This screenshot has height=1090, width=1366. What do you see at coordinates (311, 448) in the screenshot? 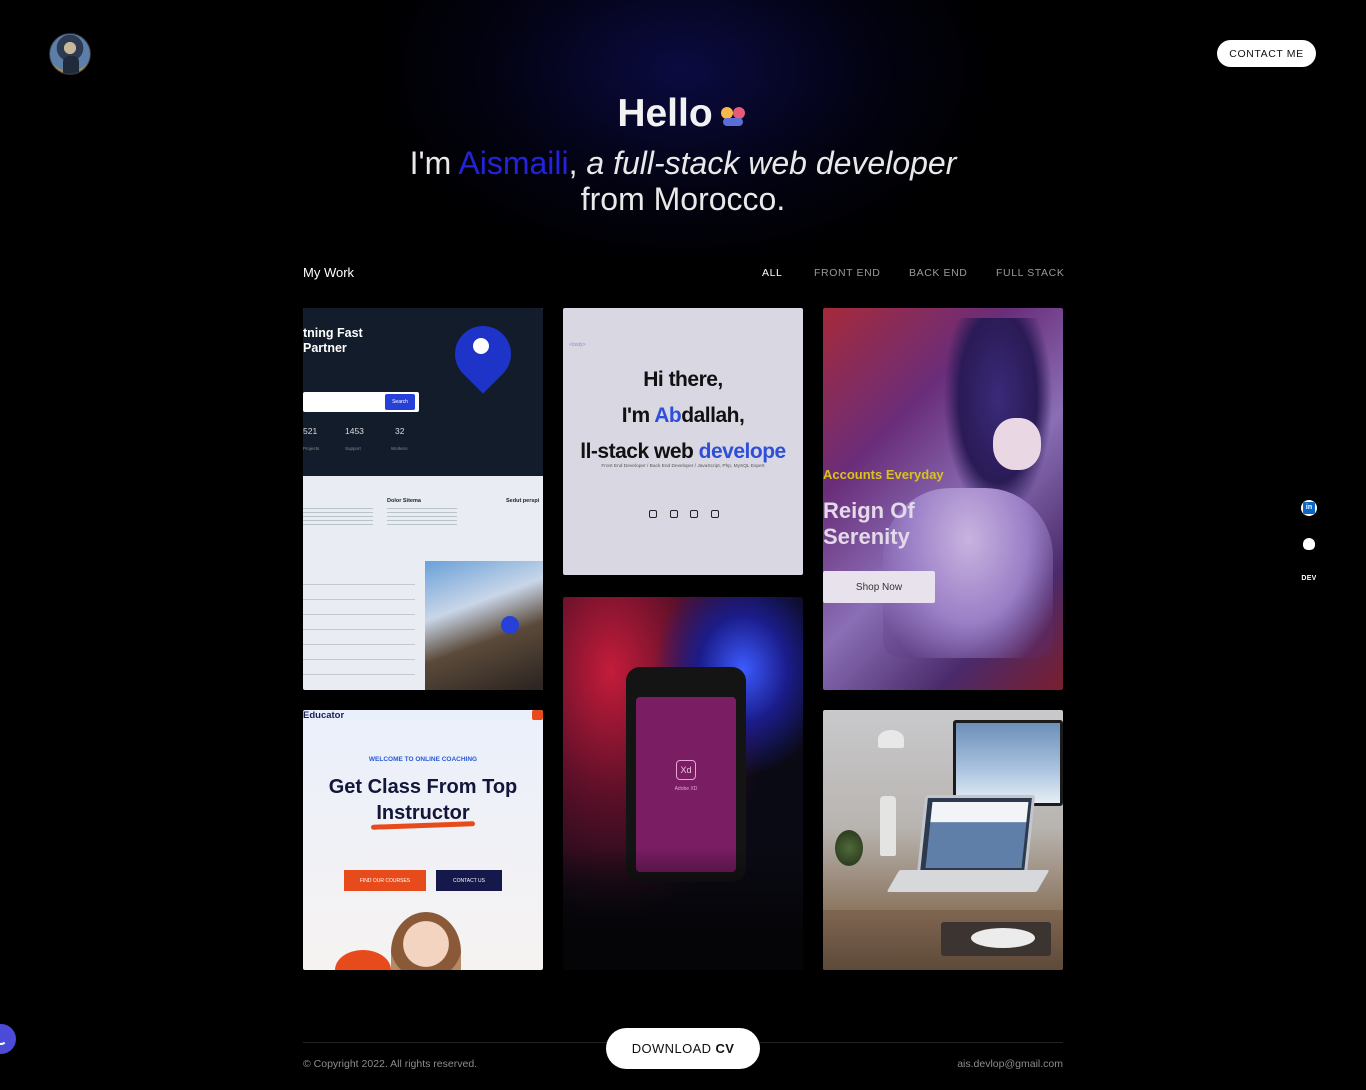
I see `project-stat-label: Projects` at bounding box center [311, 448].